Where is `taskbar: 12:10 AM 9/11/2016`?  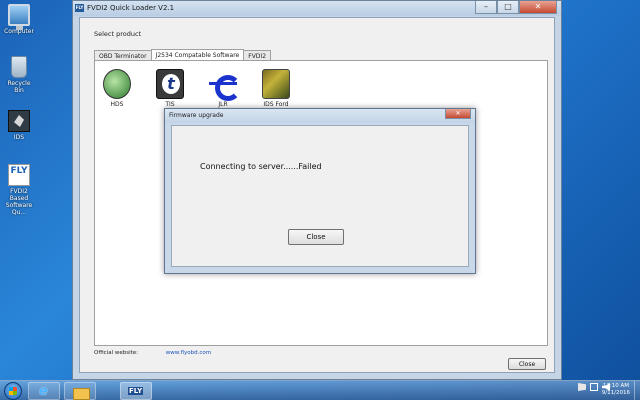 taskbar: 12:10 AM 9/11/2016 is located at coordinates (320, 390).